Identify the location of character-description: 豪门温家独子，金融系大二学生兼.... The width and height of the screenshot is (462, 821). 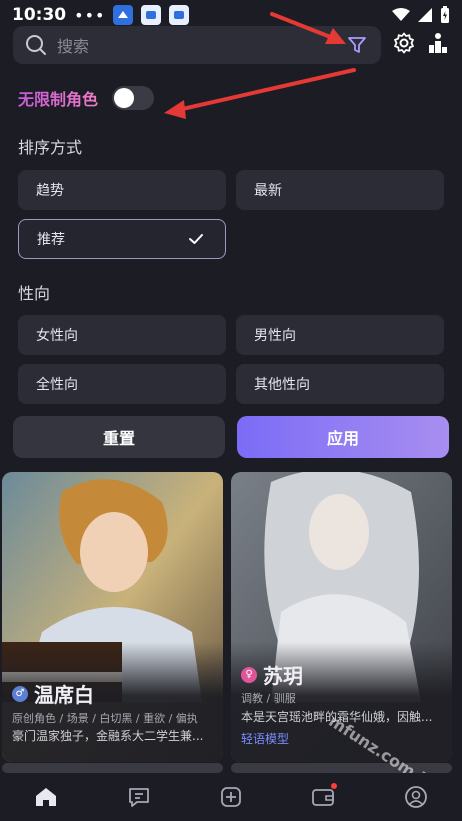
(108, 736).